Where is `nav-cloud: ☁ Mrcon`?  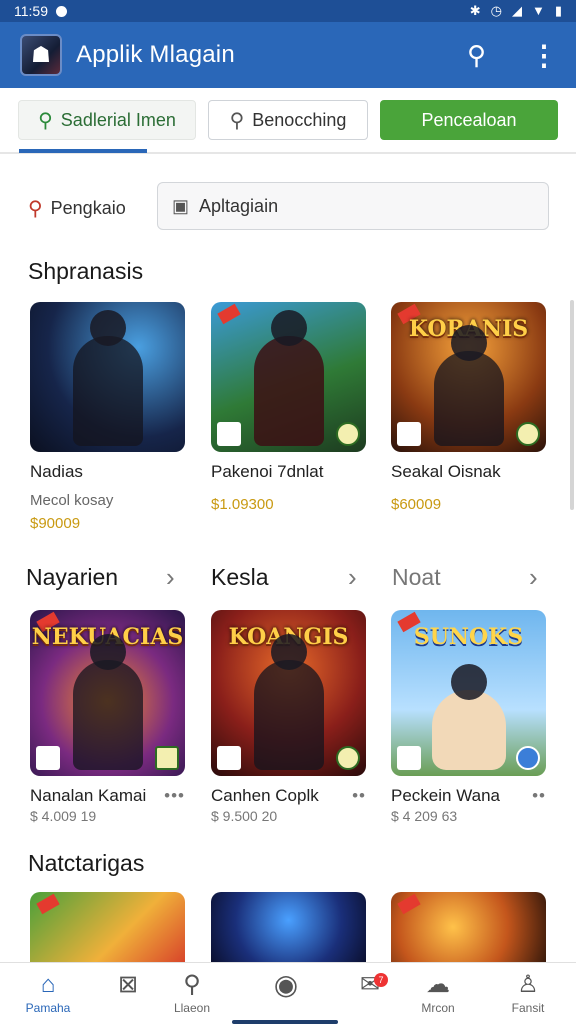
nav-cloud: ☁ Mrcon is located at coordinates (438, 993).